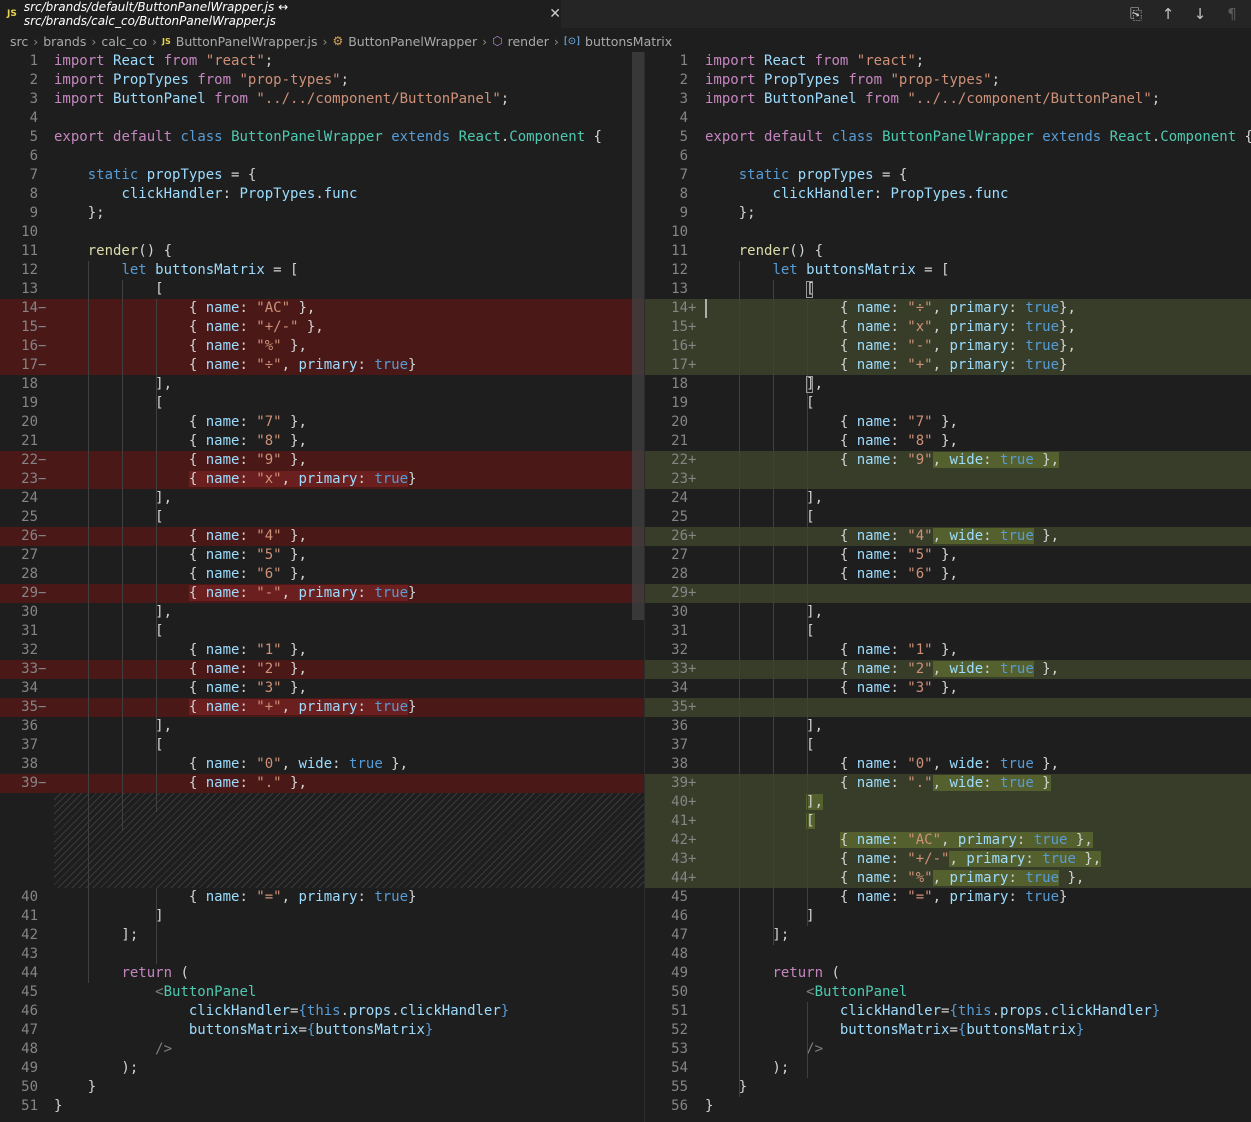  What do you see at coordinates (322, 897) in the screenshot?
I see `code-line: 40 { name: "=", primary: true}` at bounding box center [322, 897].